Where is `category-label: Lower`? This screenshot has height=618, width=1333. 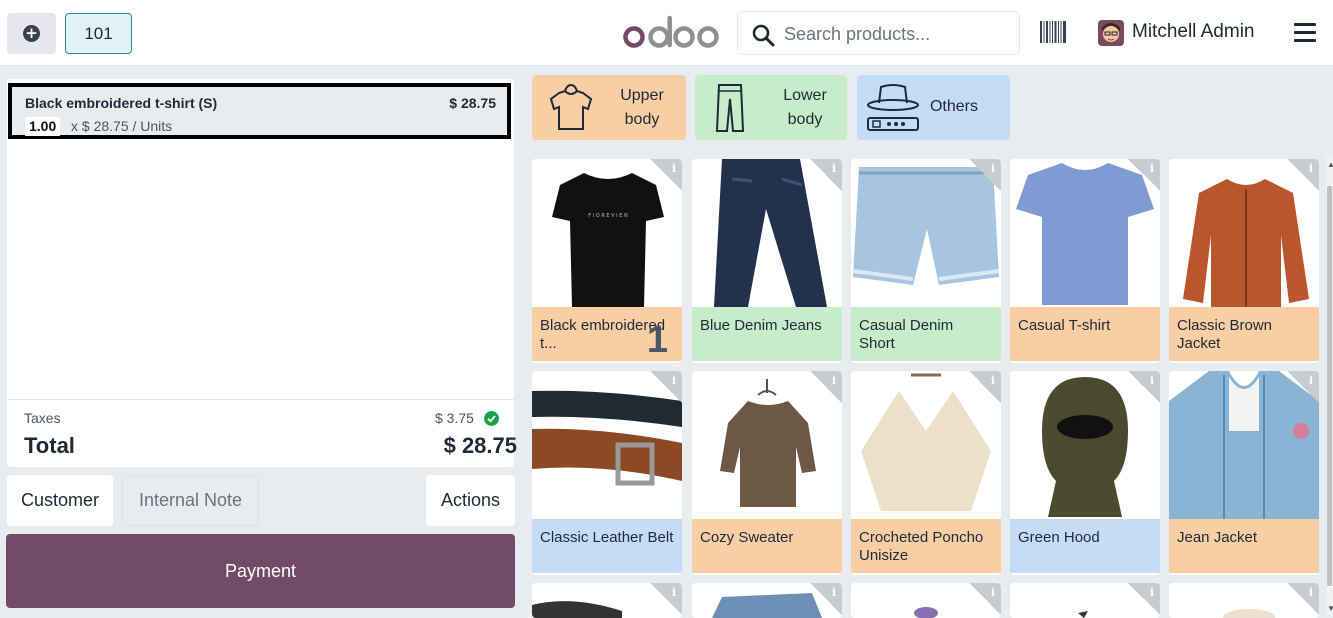 category-label: Lower is located at coordinates (805, 95).